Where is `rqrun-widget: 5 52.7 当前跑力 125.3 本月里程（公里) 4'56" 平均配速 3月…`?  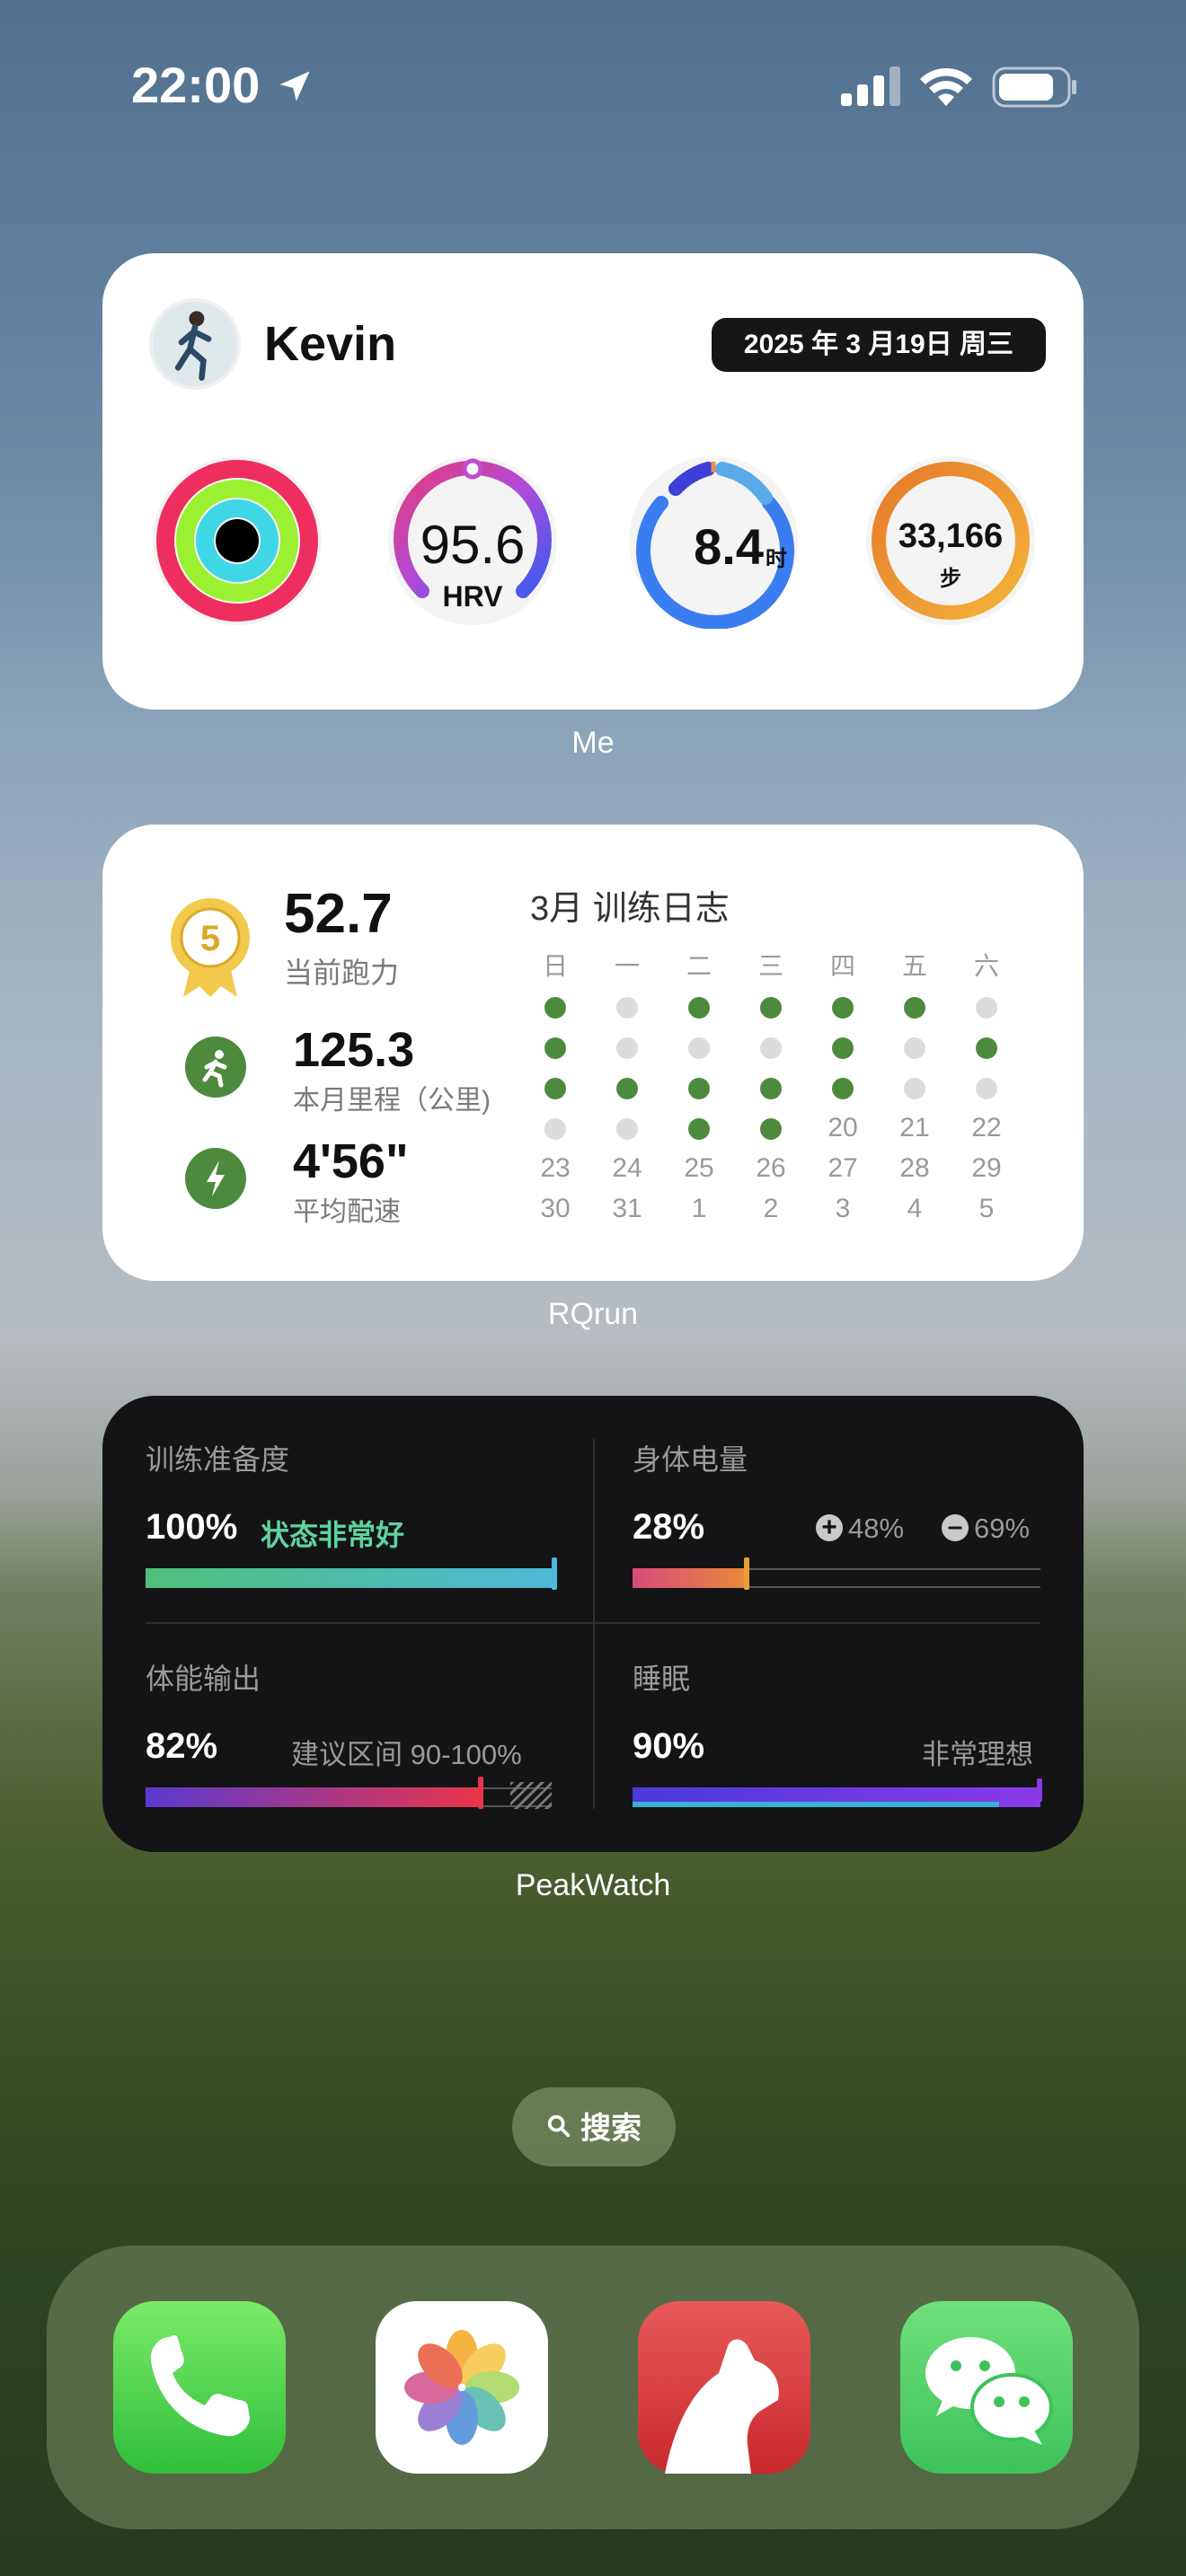
rqrun-widget: 5 52.7 当前跑力 125.3 本月里程（公里) 4'56" 平均配速 3月… is located at coordinates (593, 1053).